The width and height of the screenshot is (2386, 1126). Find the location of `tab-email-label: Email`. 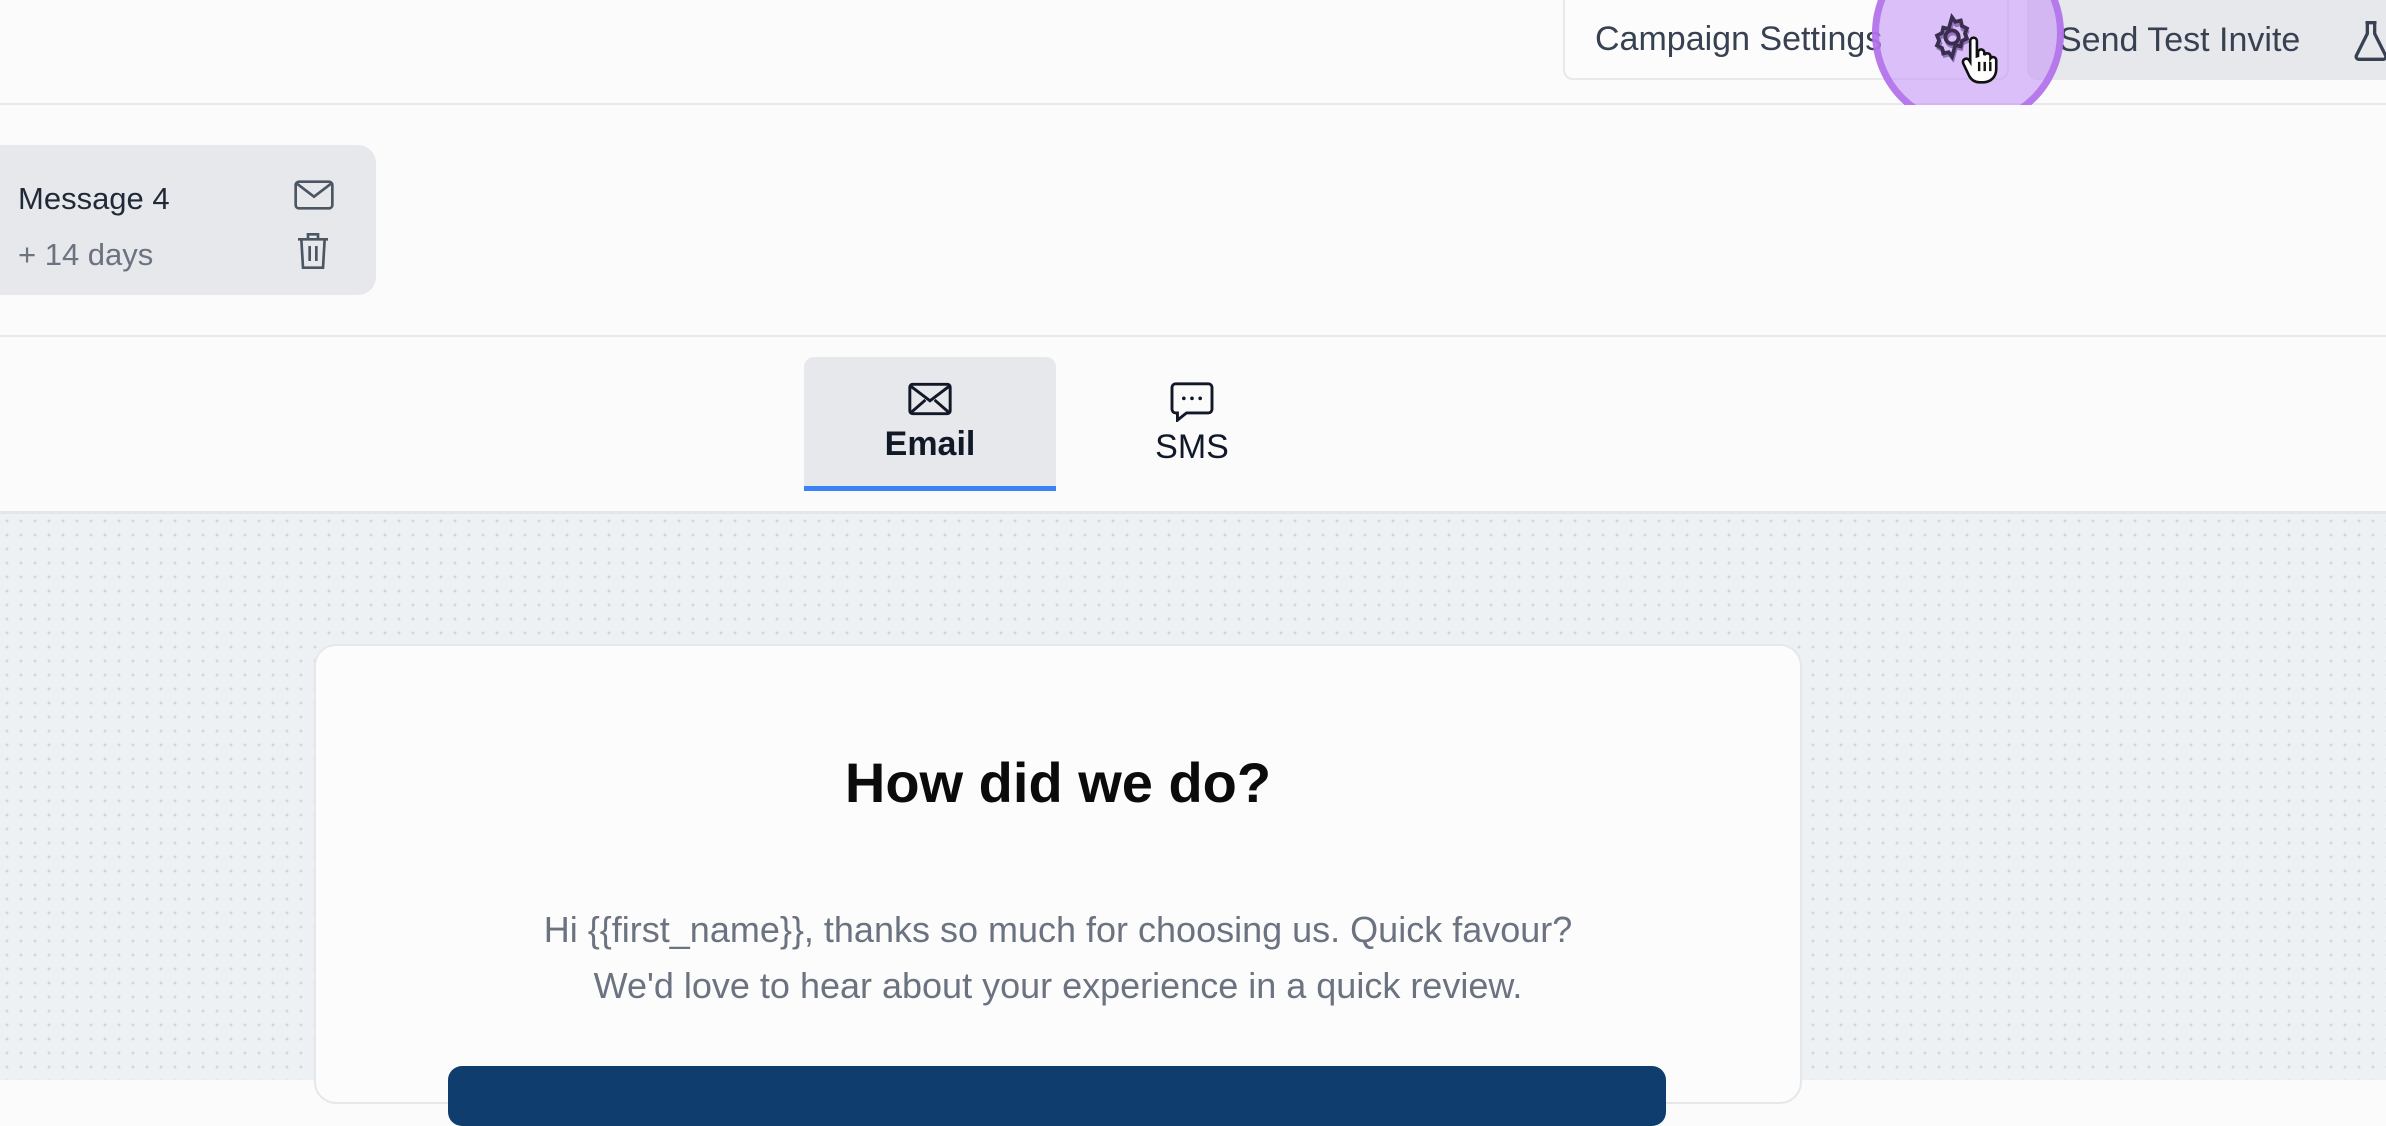

tab-email-label: Email is located at coordinates (930, 444).